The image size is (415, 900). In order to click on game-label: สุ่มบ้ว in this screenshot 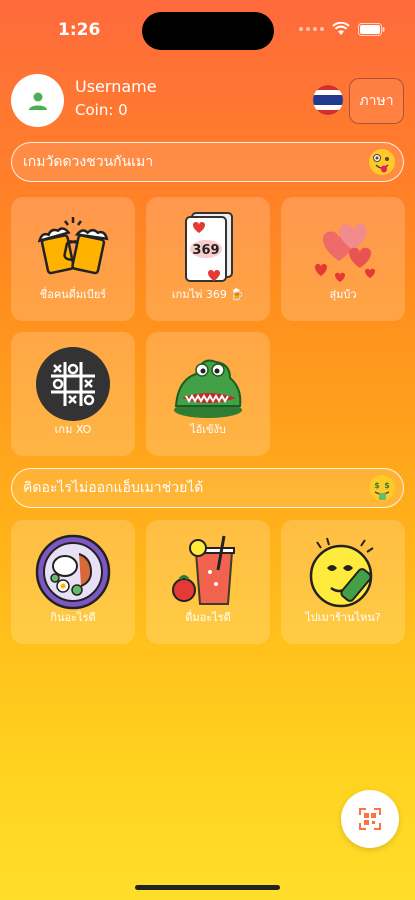, I will do `click(343, 294)`.